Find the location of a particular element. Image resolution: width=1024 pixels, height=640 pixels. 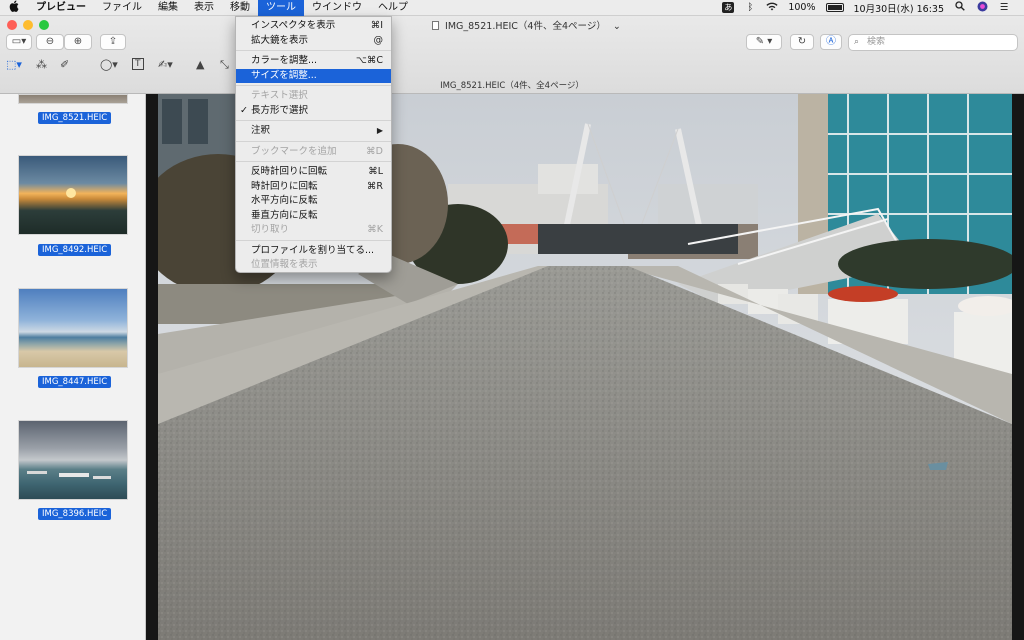

thumbnail-label: IMG_8447.HEIC is located at coordinates (75, 382).